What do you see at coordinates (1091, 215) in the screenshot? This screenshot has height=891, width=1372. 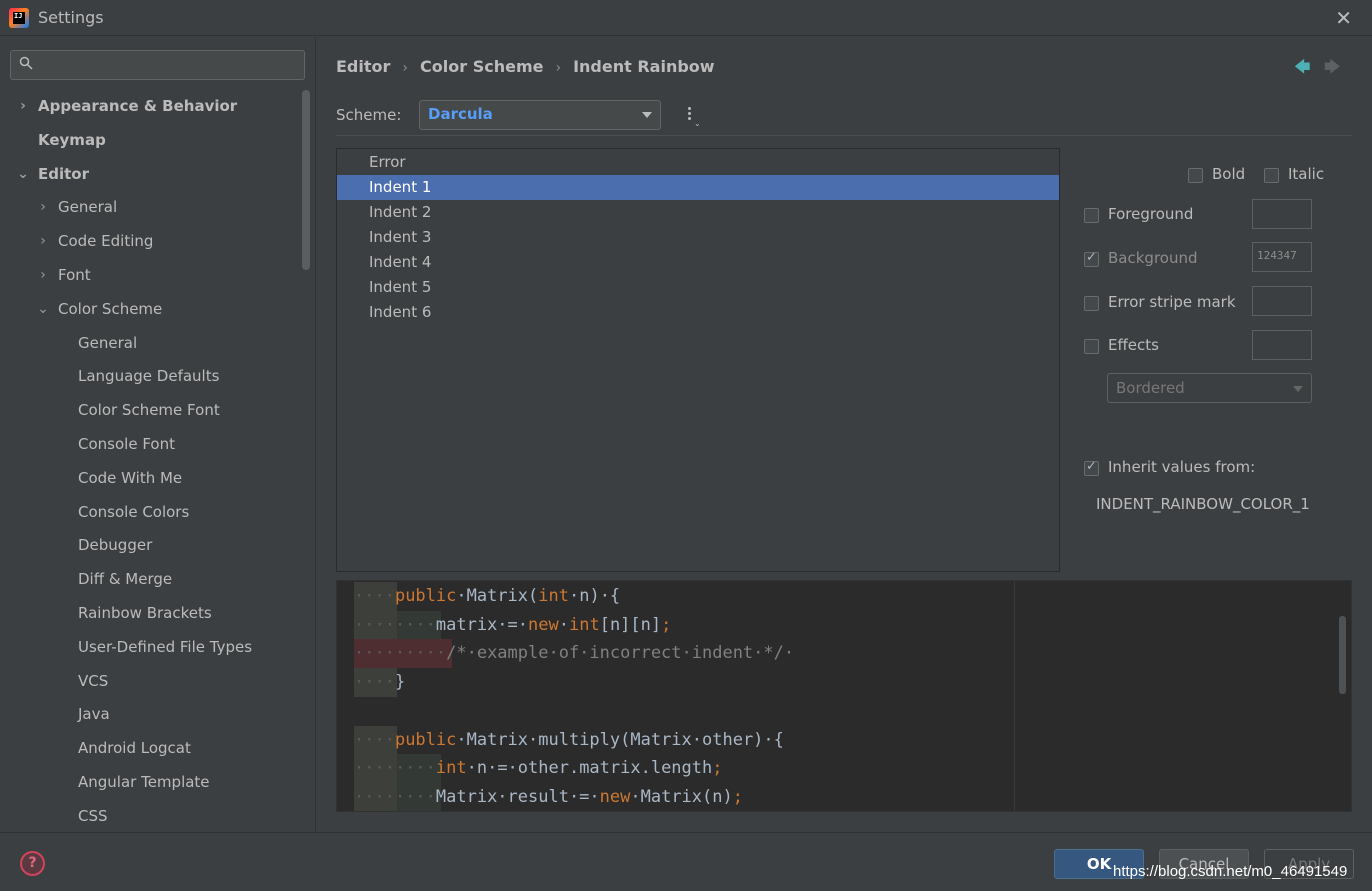 I see `foreground-checkbox` at bounding box center [1091, 215].